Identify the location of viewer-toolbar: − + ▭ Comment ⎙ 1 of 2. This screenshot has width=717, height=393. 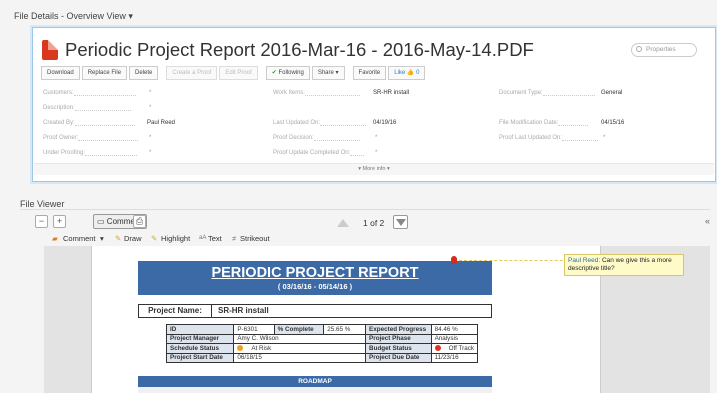
(375, 222).